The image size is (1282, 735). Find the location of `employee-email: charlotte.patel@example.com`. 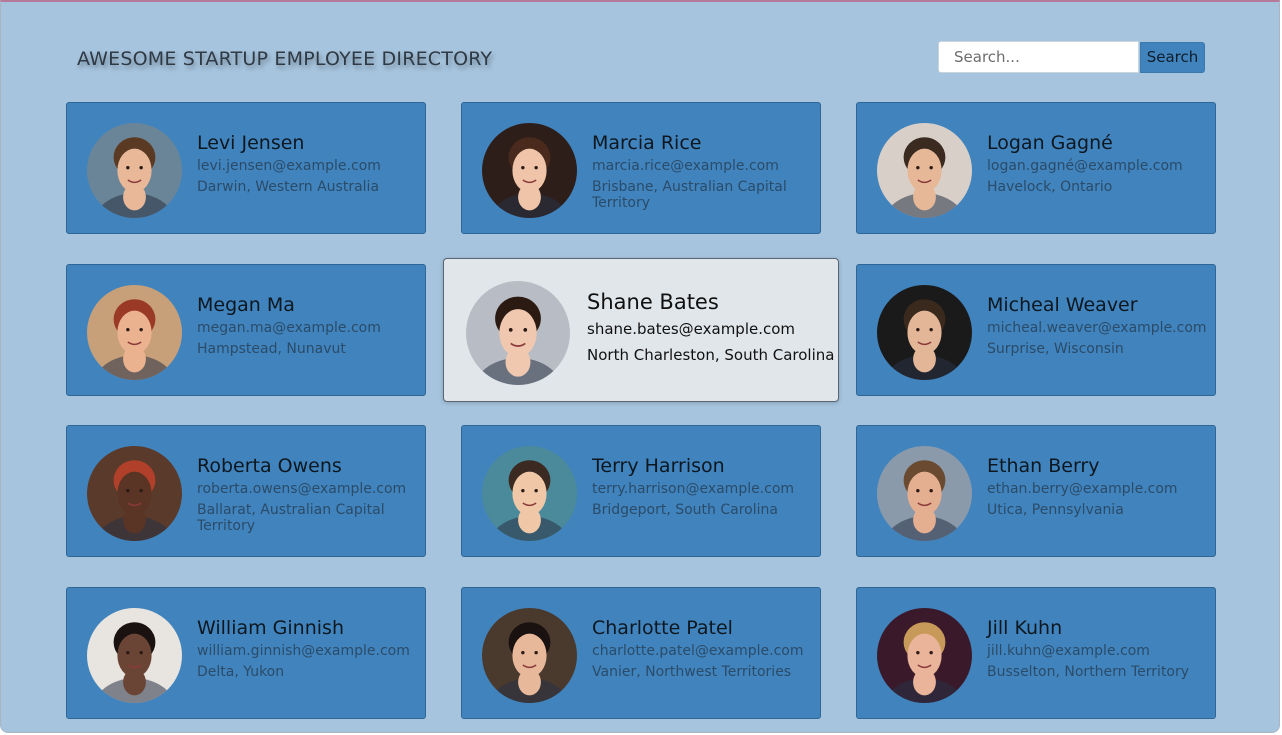

employee-email: charlotte.patel@example.com is located at coordinates (698, 651).